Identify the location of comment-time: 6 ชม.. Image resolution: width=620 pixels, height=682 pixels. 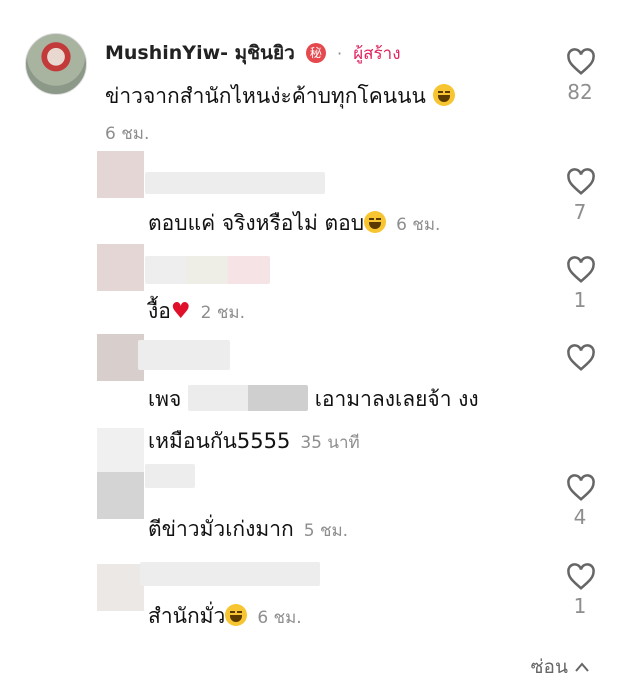
(127, 134).